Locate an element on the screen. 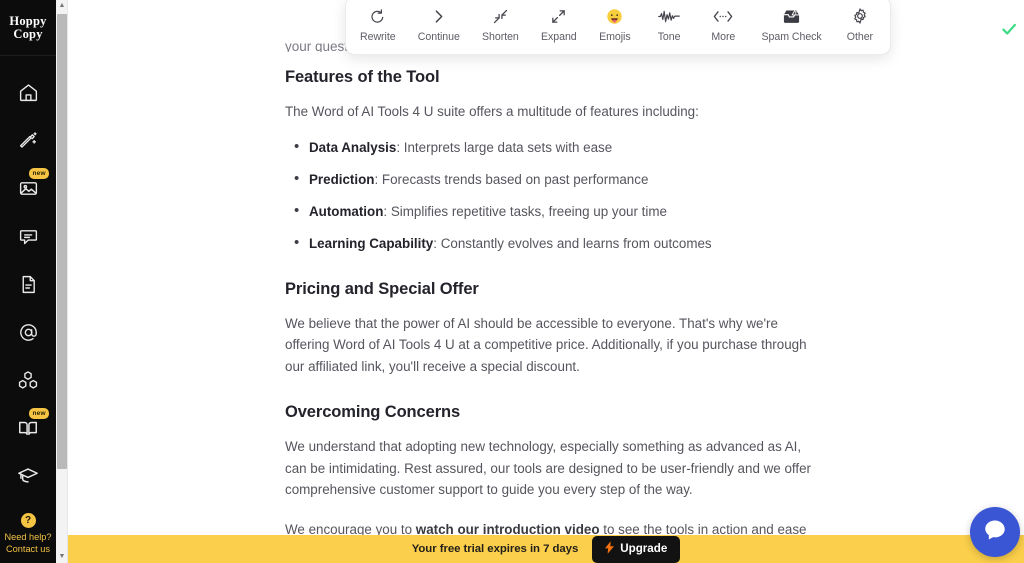 This screenshot has height=563, width=1024. toolbar-label: Other is located at coordinates (860, 36).